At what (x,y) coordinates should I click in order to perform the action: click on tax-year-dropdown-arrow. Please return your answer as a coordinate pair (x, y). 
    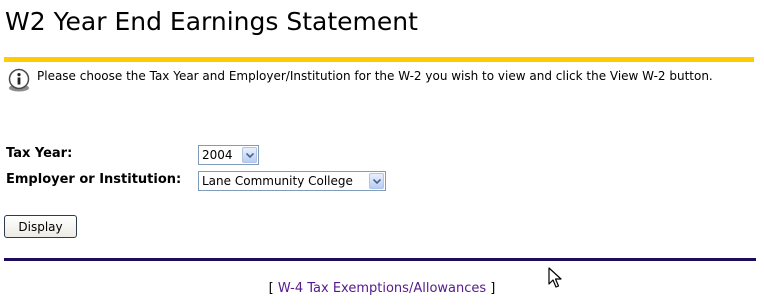
    Looking at the image, I should click on (249, 155).